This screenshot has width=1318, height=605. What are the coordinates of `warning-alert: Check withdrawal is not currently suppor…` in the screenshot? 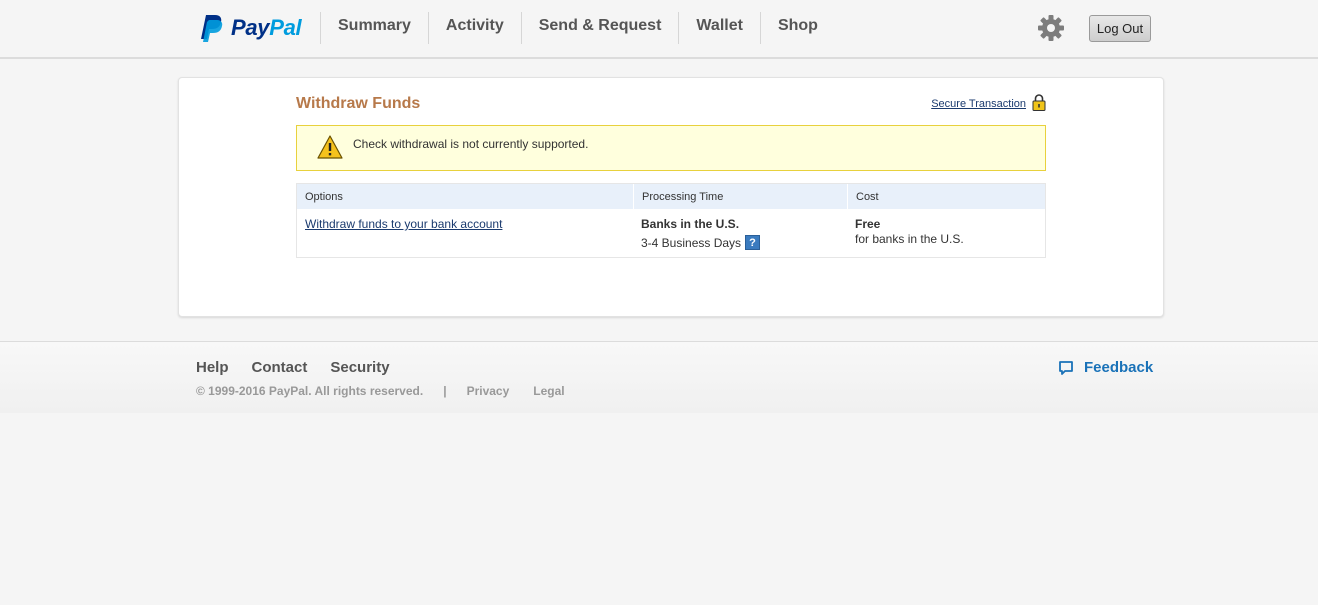 It's located at (671, 148).